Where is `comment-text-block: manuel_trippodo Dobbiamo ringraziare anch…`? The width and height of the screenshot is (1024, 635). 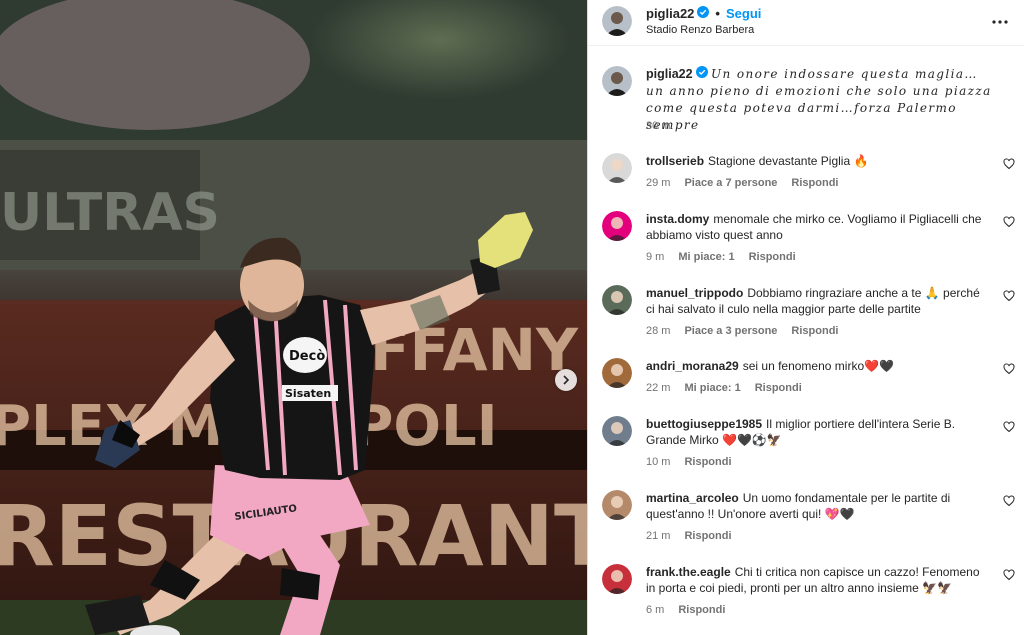 comment-text-block: manuel_trippodo Dobbiamo ringraziare anch… is located at coordinates (818, 301).